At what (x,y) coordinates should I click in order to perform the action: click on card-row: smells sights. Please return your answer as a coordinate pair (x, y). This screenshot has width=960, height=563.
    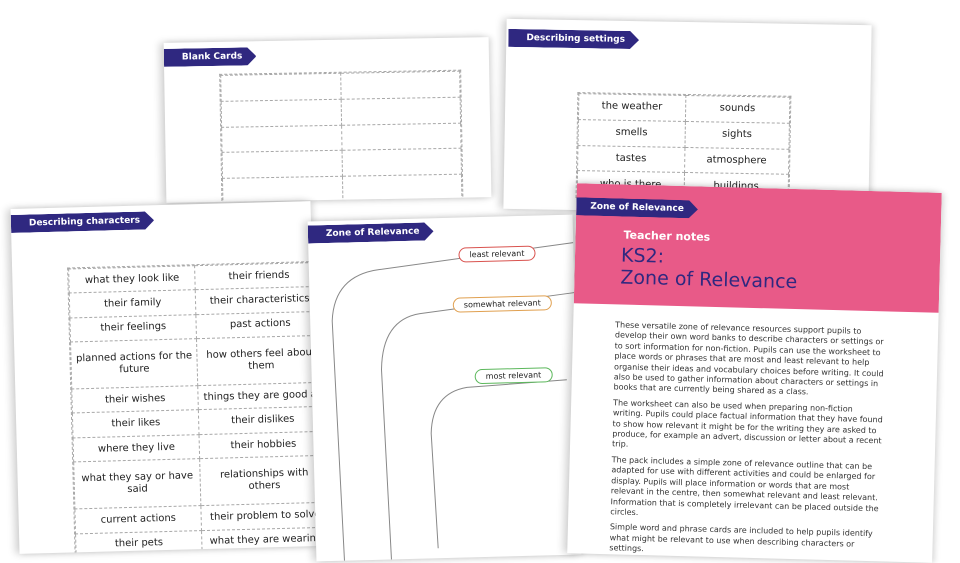
    Looking at the image, I should click on (683, 134).